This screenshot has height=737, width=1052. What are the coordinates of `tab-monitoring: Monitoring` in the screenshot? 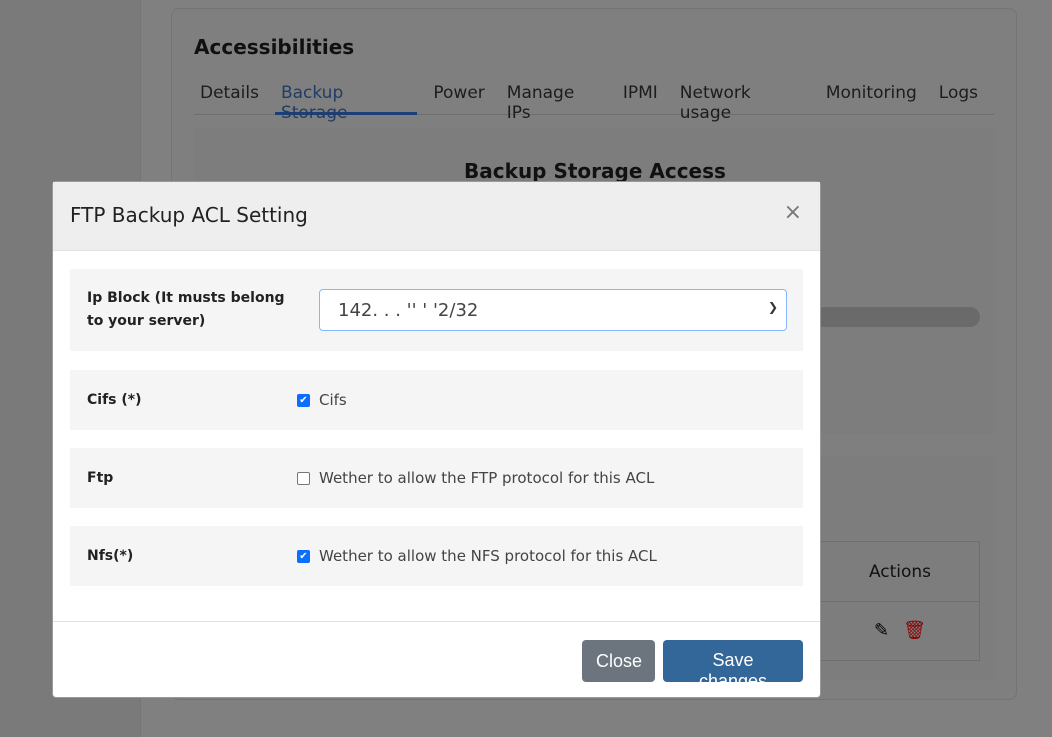 It's located at (871, 94).